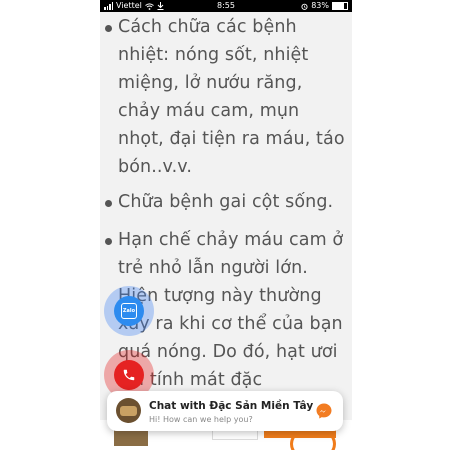 Image resolution: width=450 pixels, height=450 pixels. I want to click on phone-icon, so click(129, 375).